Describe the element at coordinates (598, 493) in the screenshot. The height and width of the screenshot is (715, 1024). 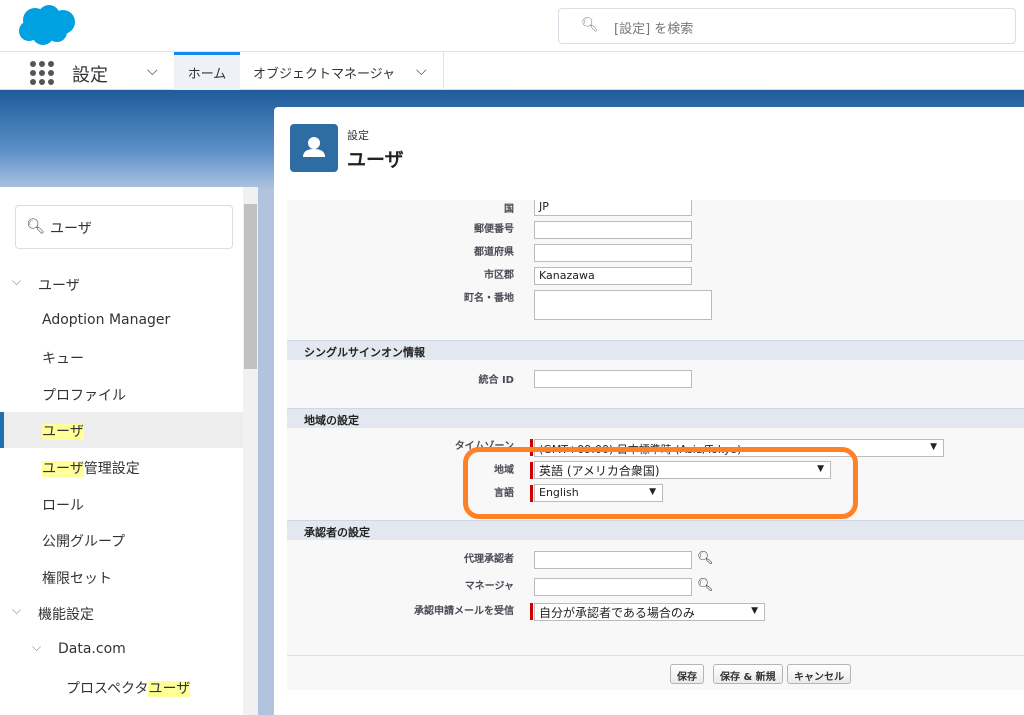
I see `language-select: English ▼` at that location.